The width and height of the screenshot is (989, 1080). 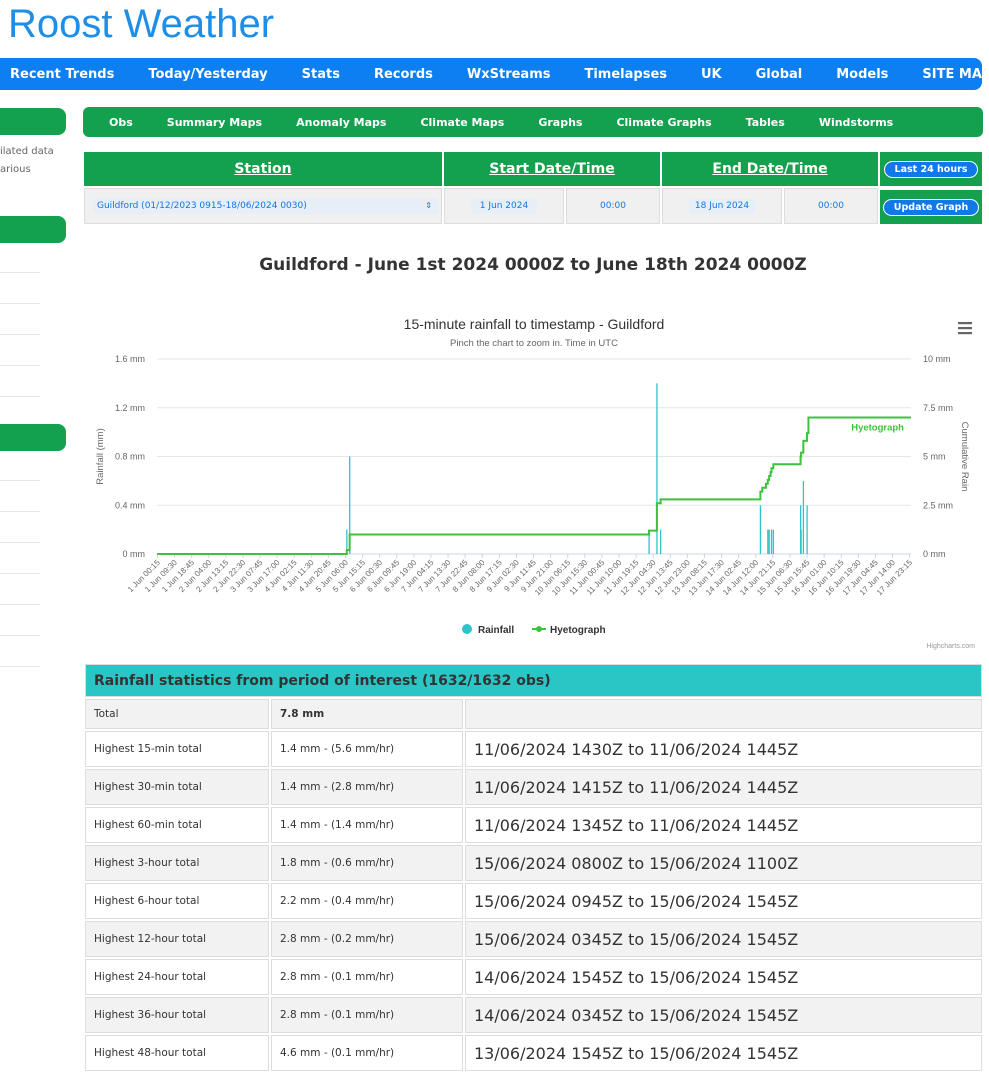 What do you see at coordinates (934, 554) in the screenshot?
I see `y-right-tick-label: 0 mm` at bounding box center [934, 554].